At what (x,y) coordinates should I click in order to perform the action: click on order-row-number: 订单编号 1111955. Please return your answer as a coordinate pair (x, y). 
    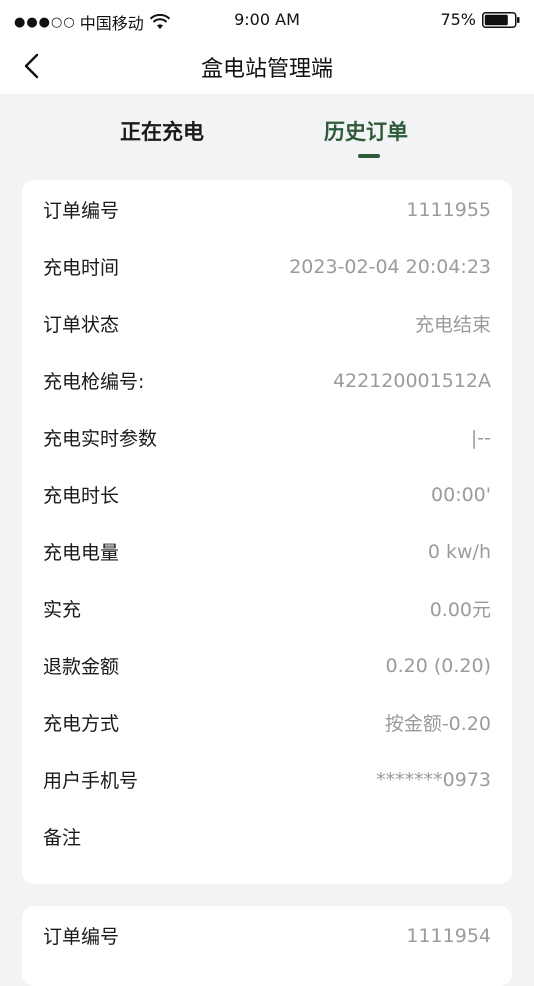
    Looking at the image, I should click on (267, 209).